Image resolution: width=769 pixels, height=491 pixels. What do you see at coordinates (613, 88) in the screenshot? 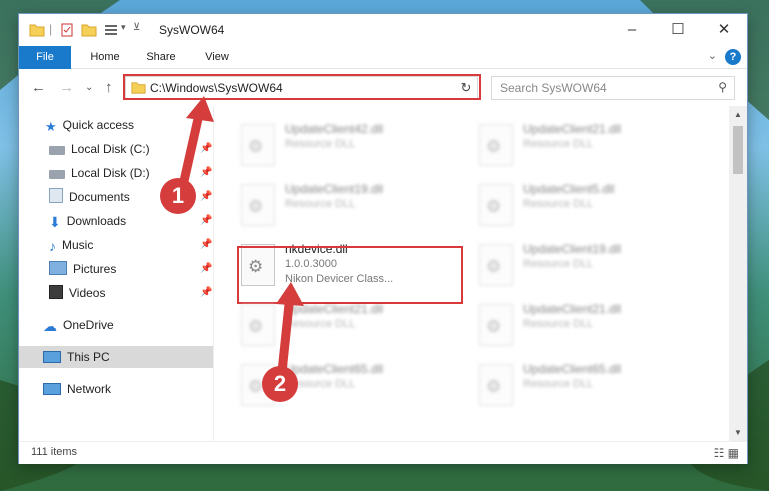
I see `search-box: Search SysWOW64 ⚲` at bounding box center [613, 88].